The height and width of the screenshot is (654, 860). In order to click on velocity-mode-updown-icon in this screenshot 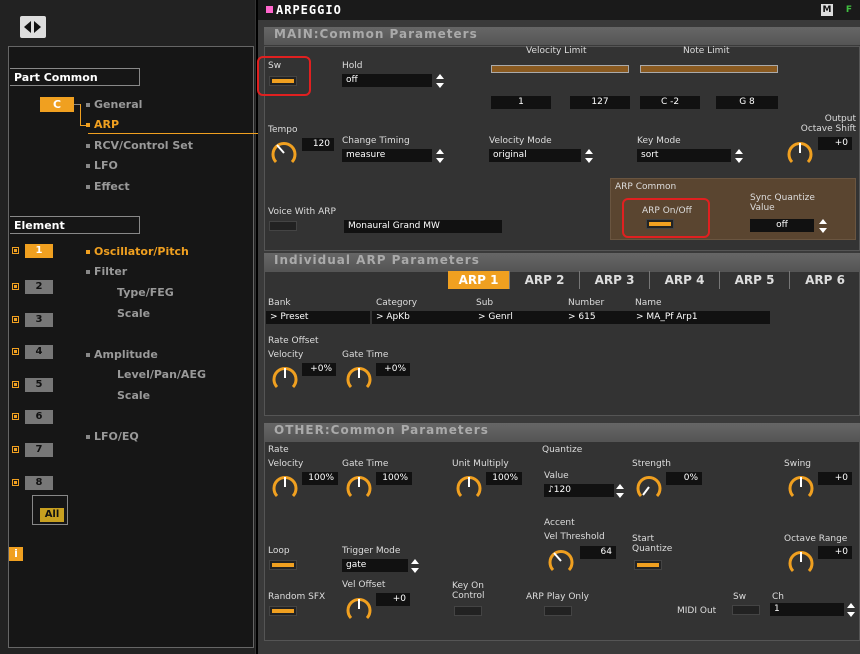, I will do `click(589, 156)`.